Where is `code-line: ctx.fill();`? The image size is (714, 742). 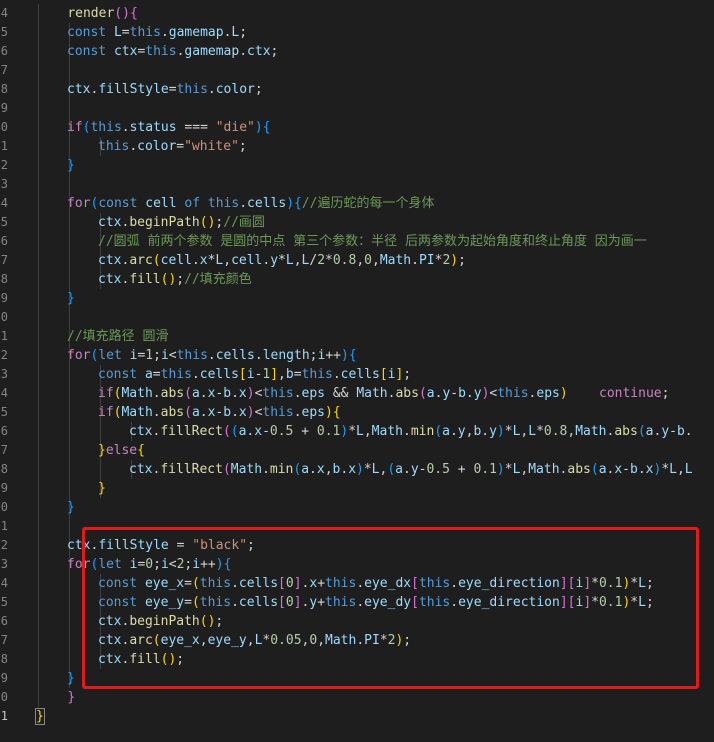
code-line: ctx.fill(); is located at coordinates (141, 659).